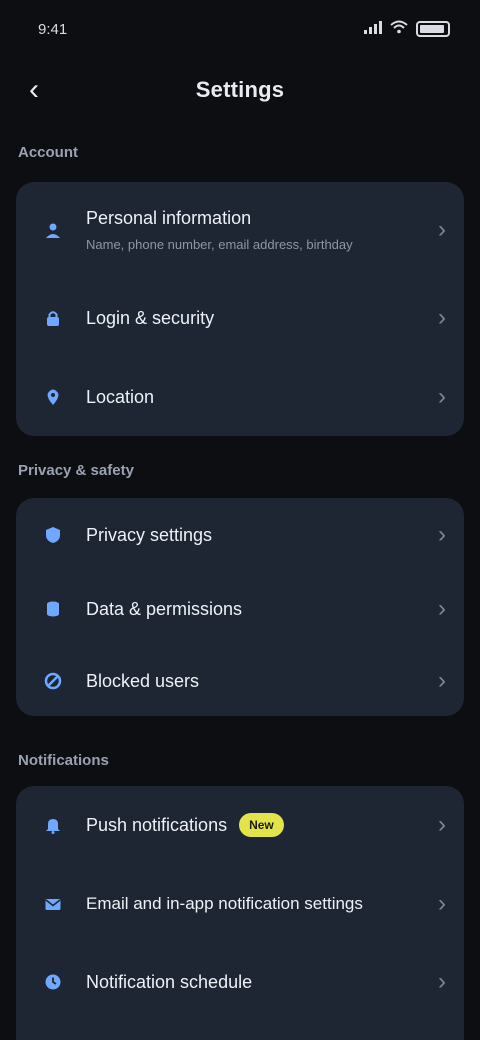 This screenshot has width=480, height=1040. What do you see at coordinates (261, 825) in the screenshot?
I see `new-badge: New` at bounding box center [261, 825].